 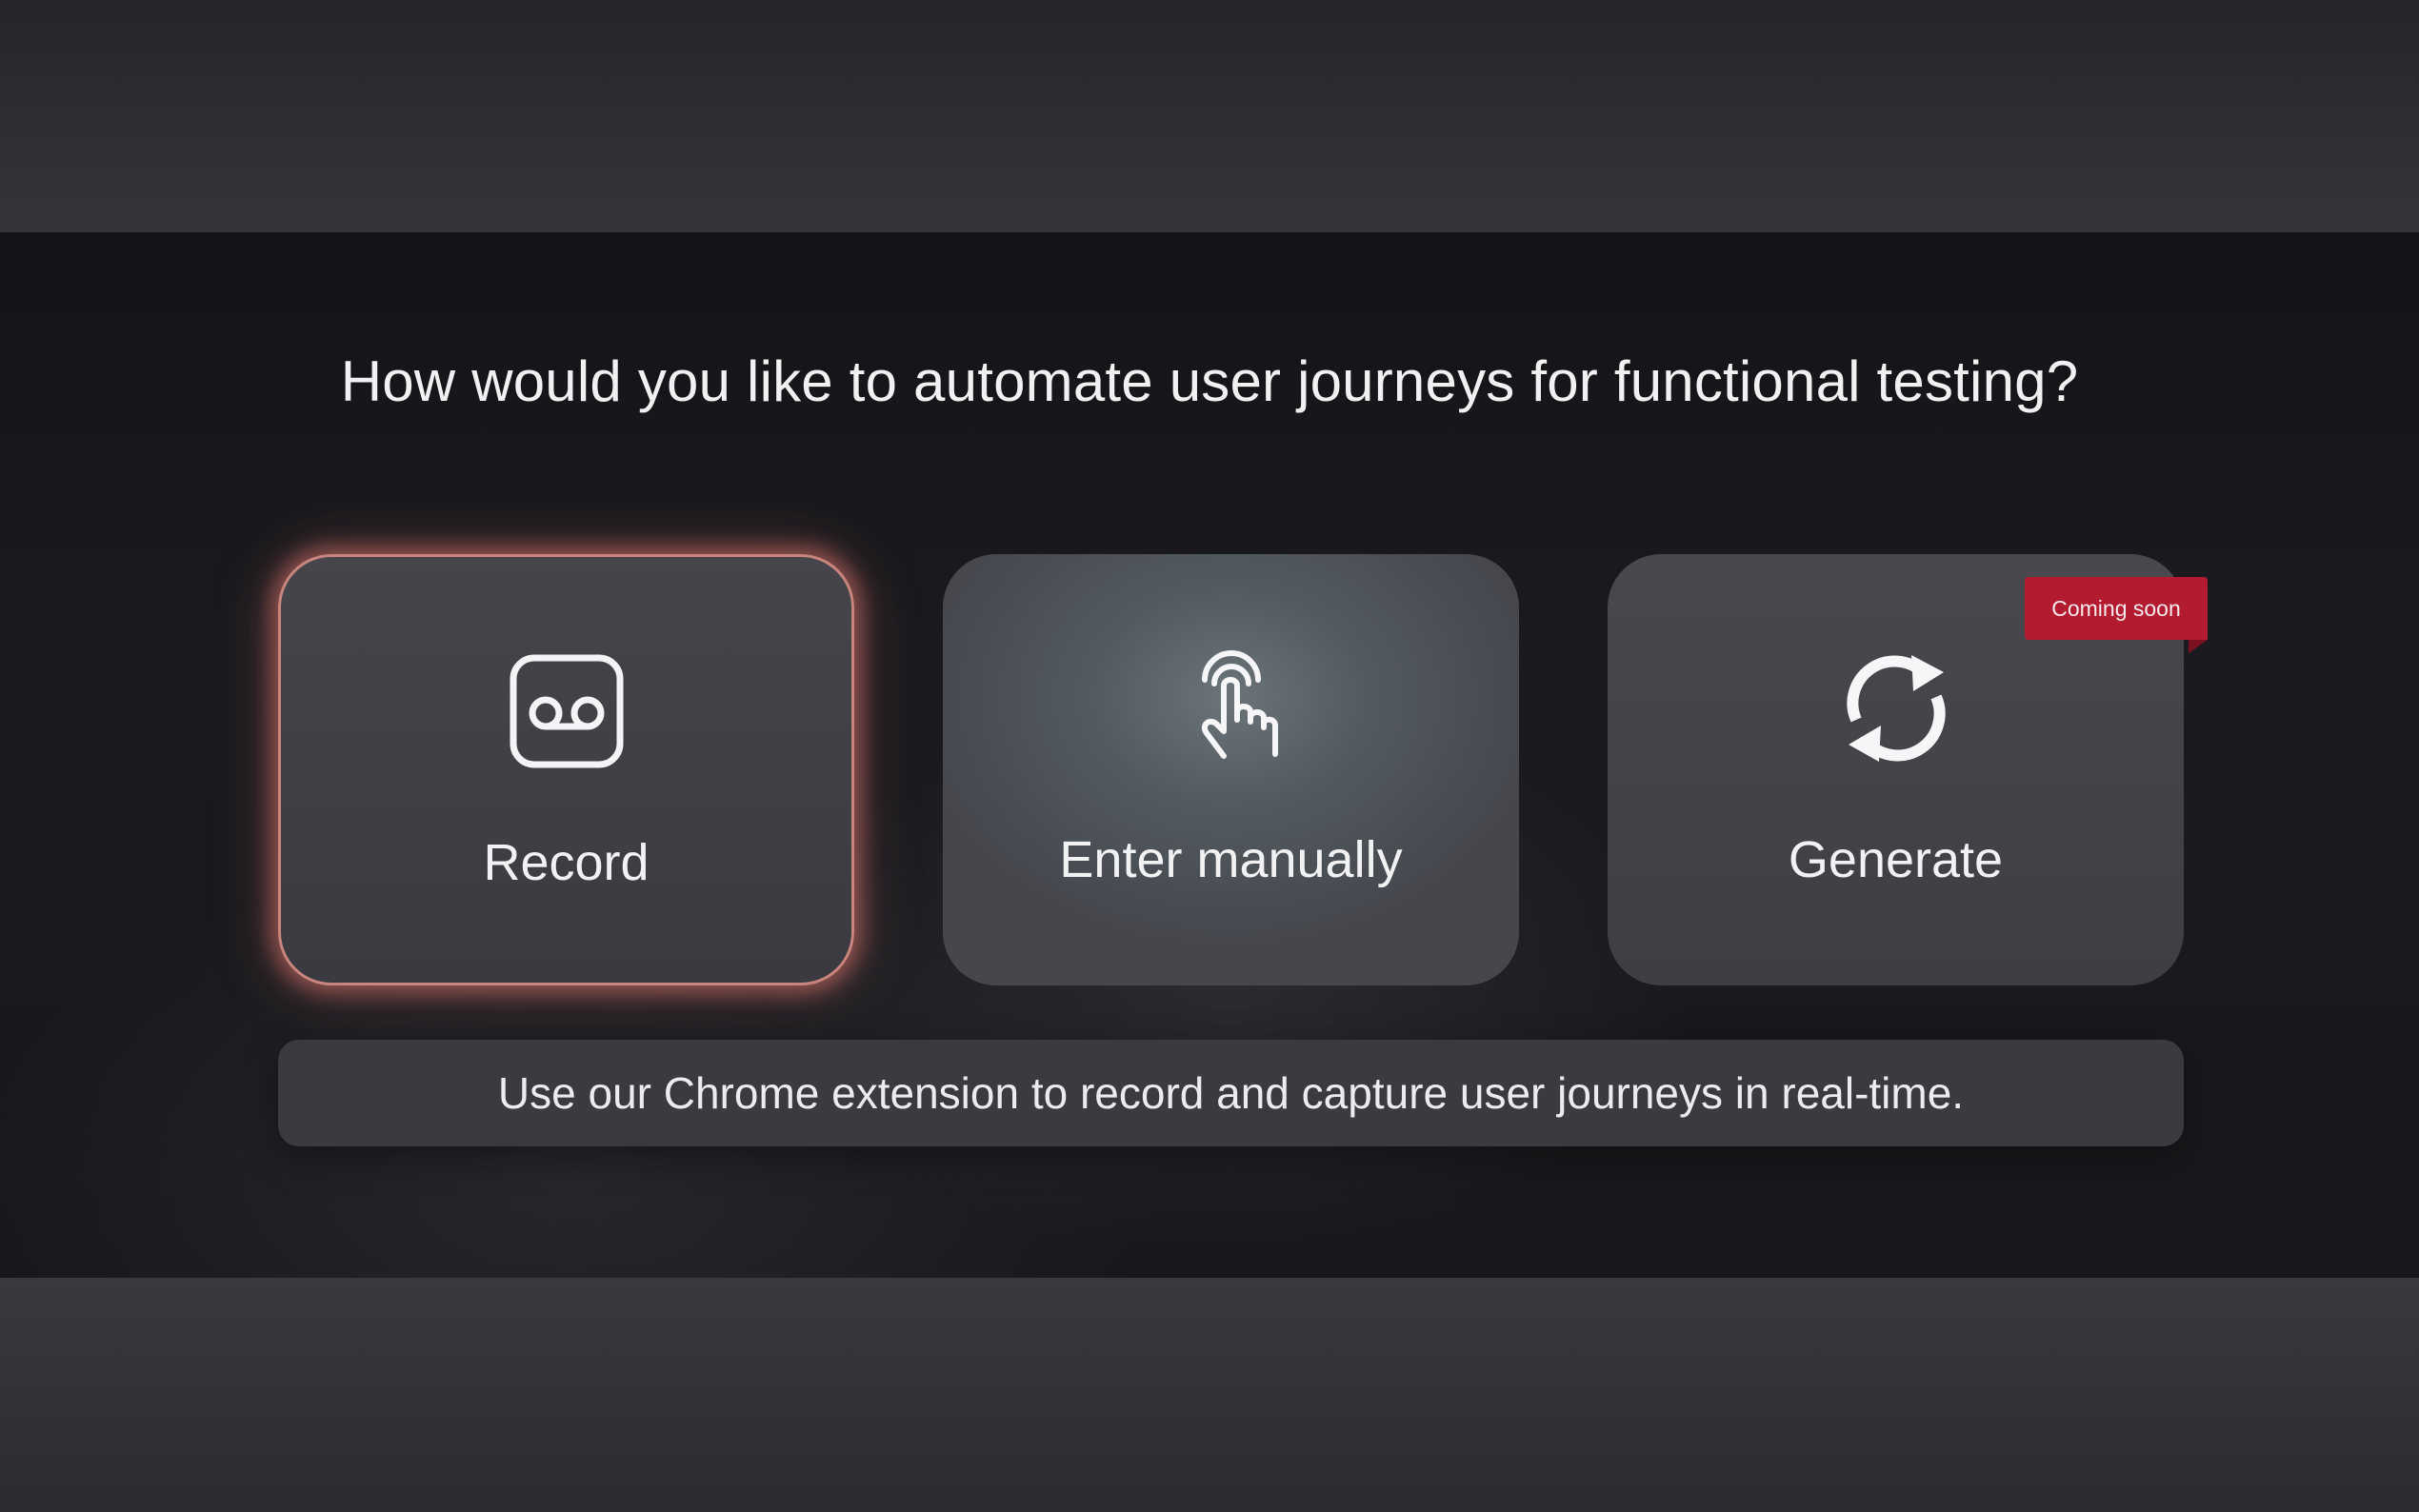 What do you see at coordinates (566, 769) in the screenshot?
I see `record-option-card: Record` at bounding box center [566, 769].